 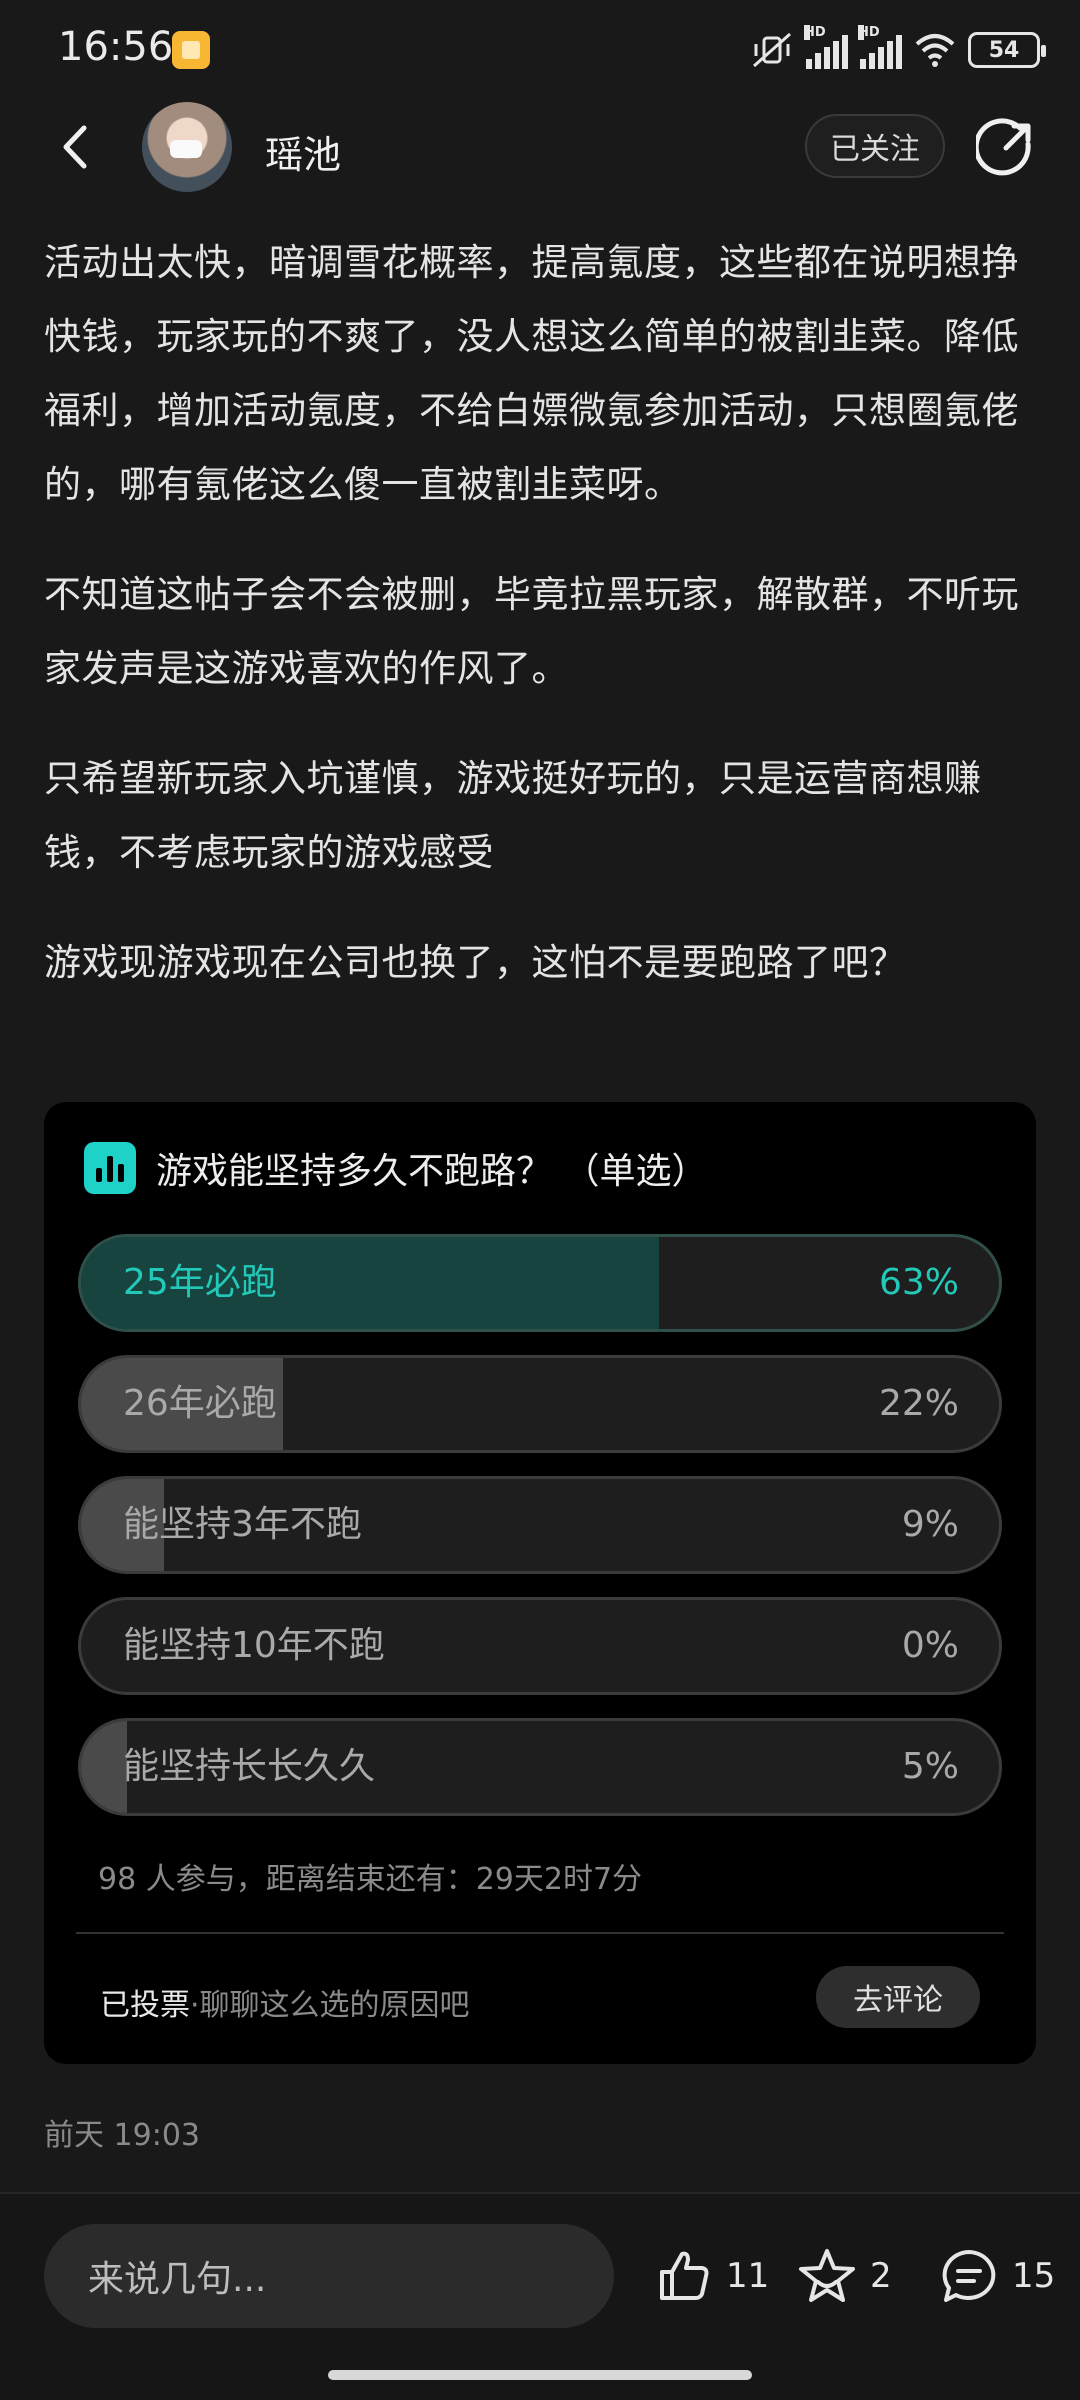 I want to click on poll-header: 游戏能坚持多久不跑路？ （单选）, so click(x=395, y=1168).